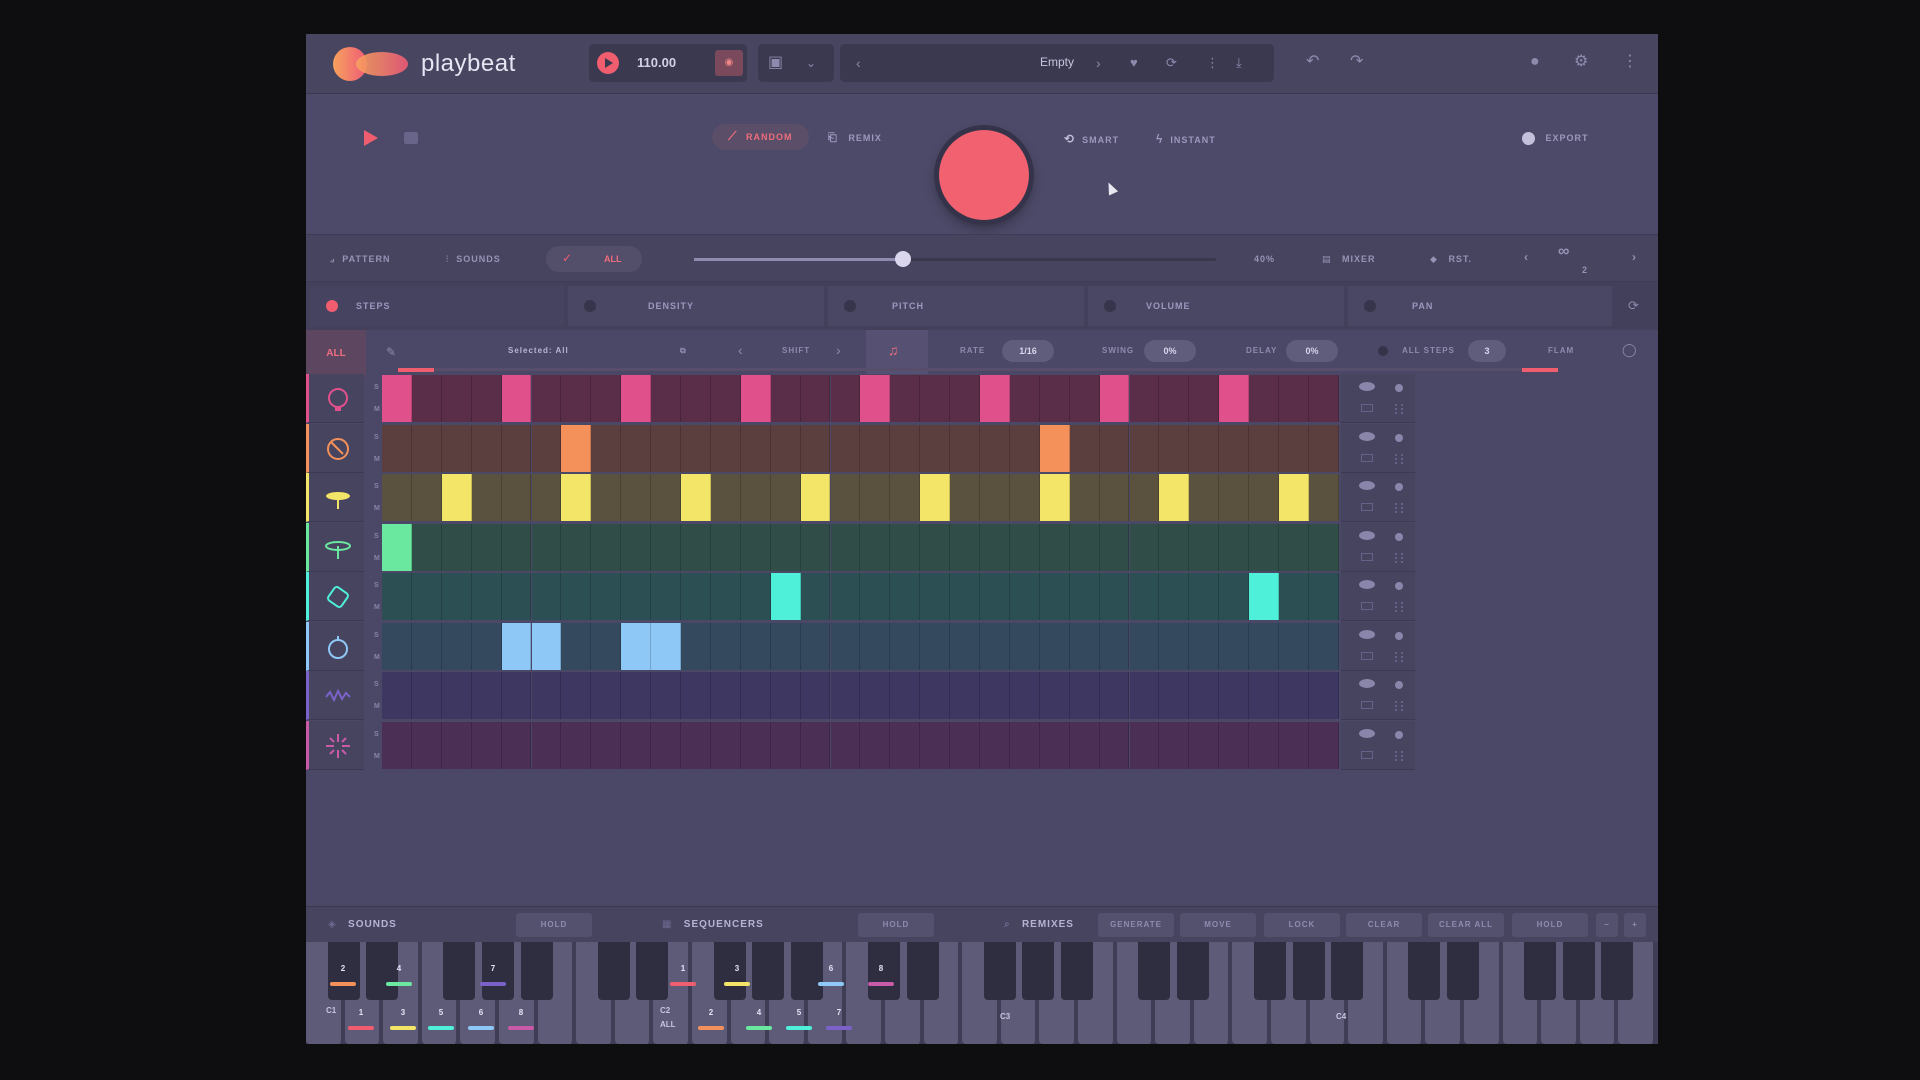  I want to click on copy-icon: ⧉, so click(683, 351).